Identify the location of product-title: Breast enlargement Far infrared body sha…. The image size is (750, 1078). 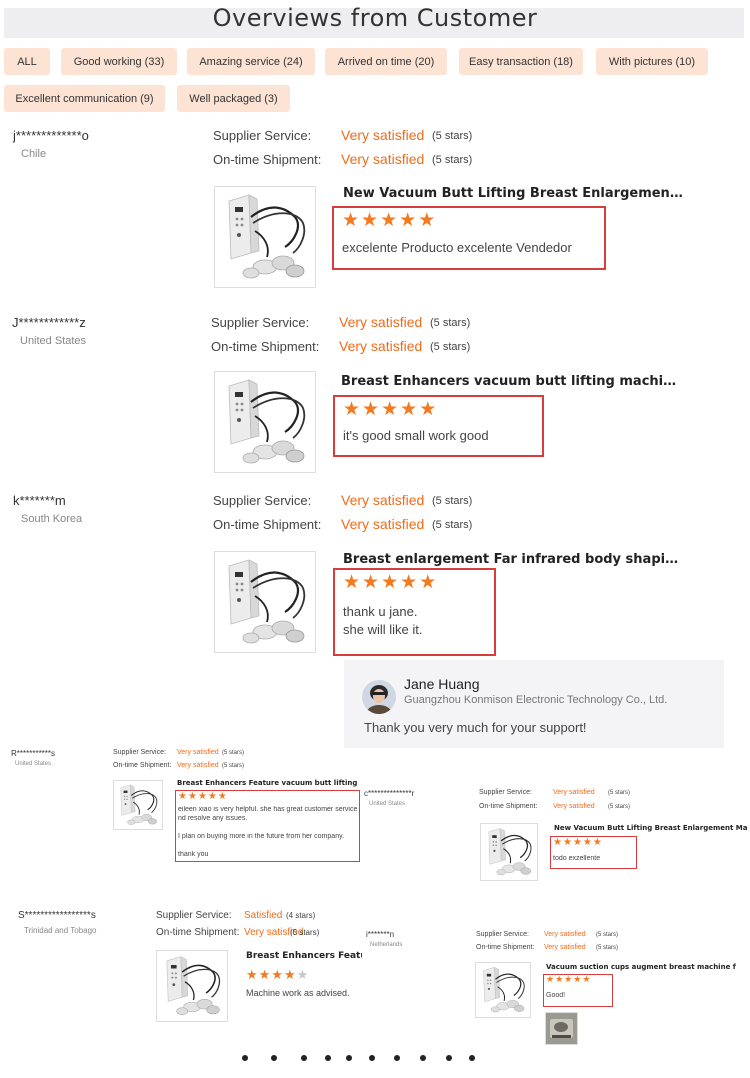
(513, 559).